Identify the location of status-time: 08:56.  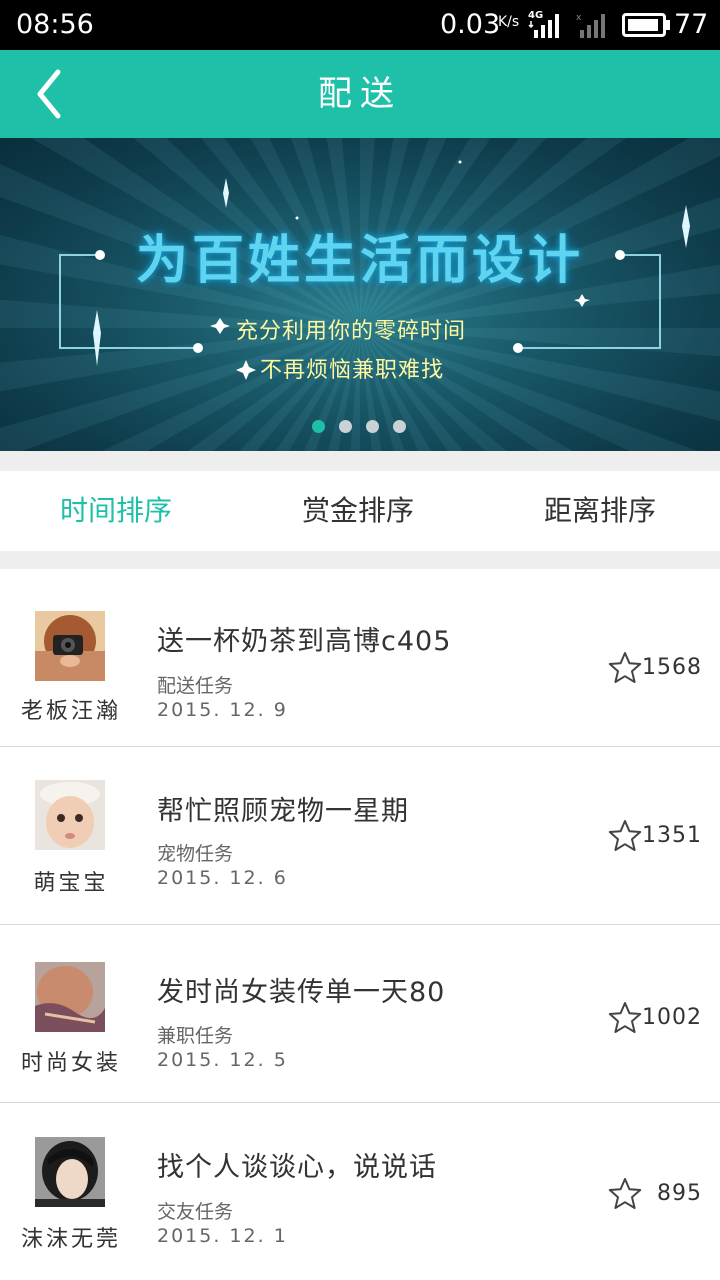
(55, 24).